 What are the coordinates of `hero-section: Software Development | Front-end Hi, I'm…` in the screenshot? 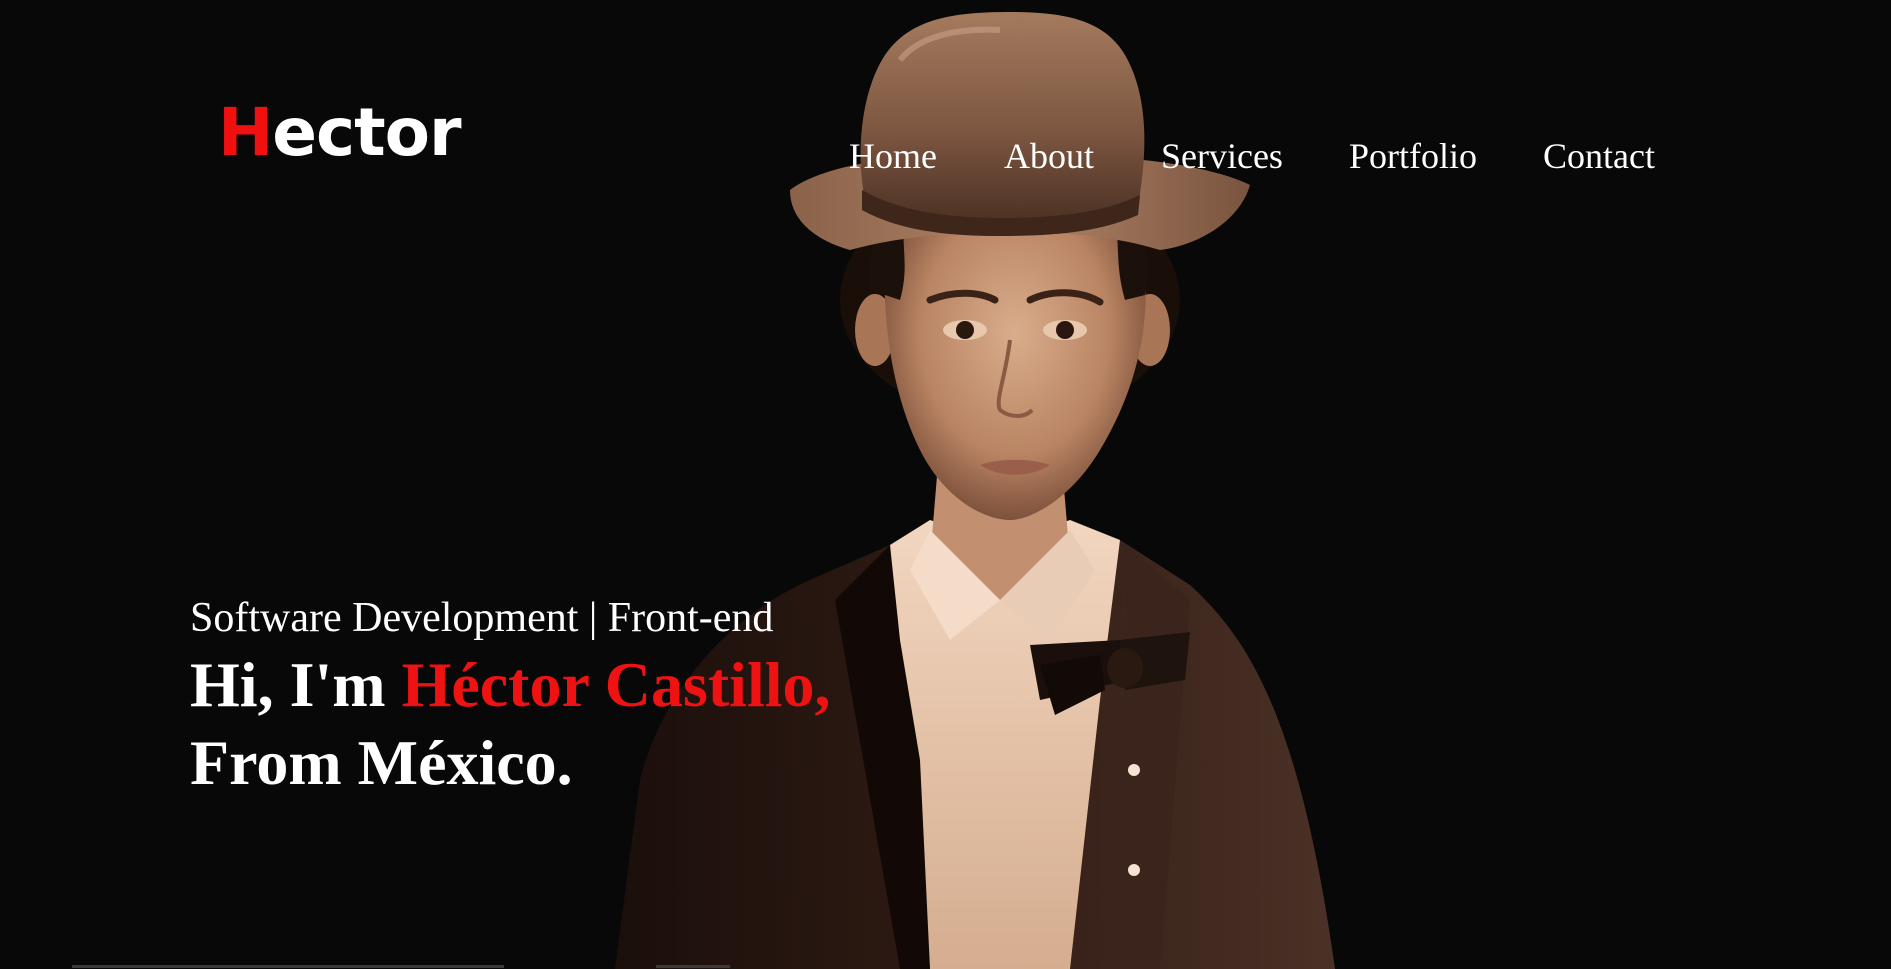 It's located at (510, 697).